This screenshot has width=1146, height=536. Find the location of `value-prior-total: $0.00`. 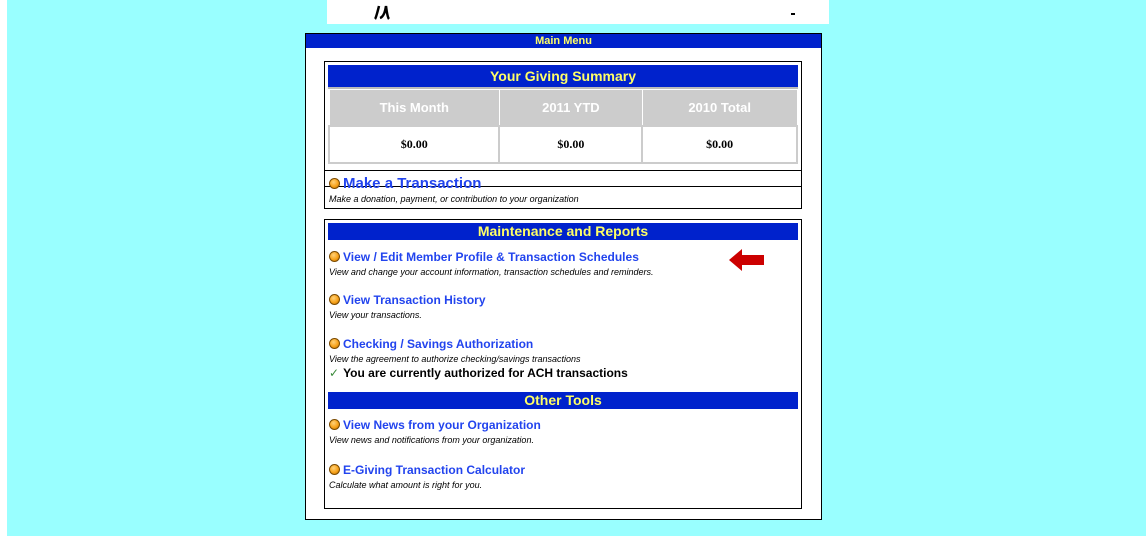

value-prior-total: $0.00 is located at coordinates (719, 144).